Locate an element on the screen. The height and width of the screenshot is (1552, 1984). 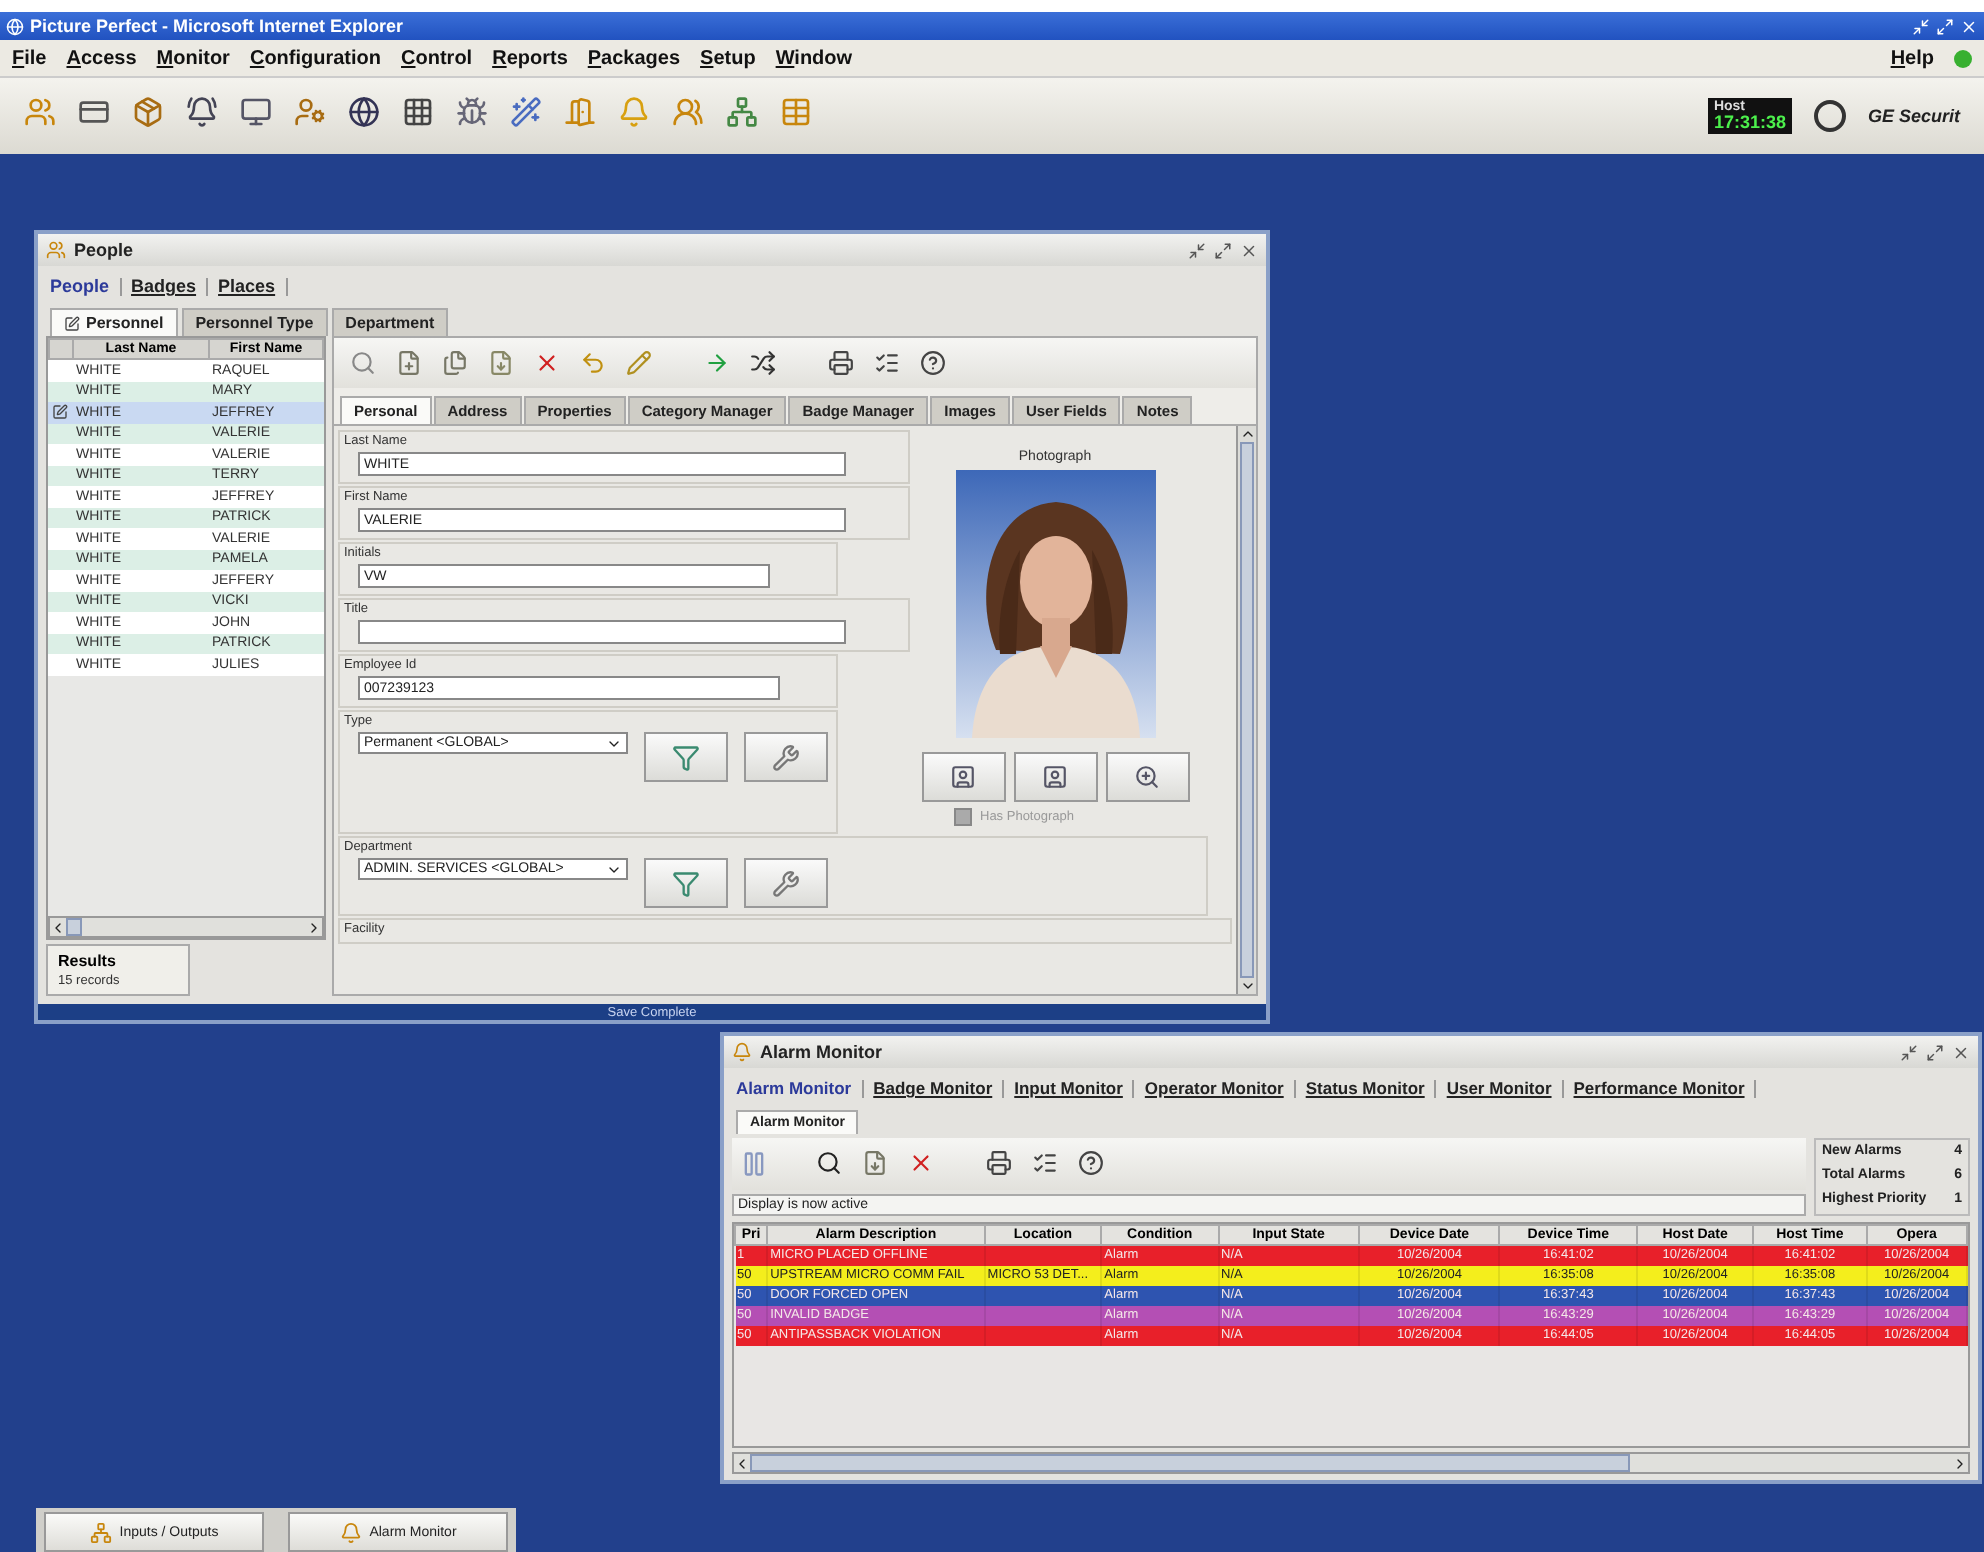
copy-icon is located at coordinates (455, 363).